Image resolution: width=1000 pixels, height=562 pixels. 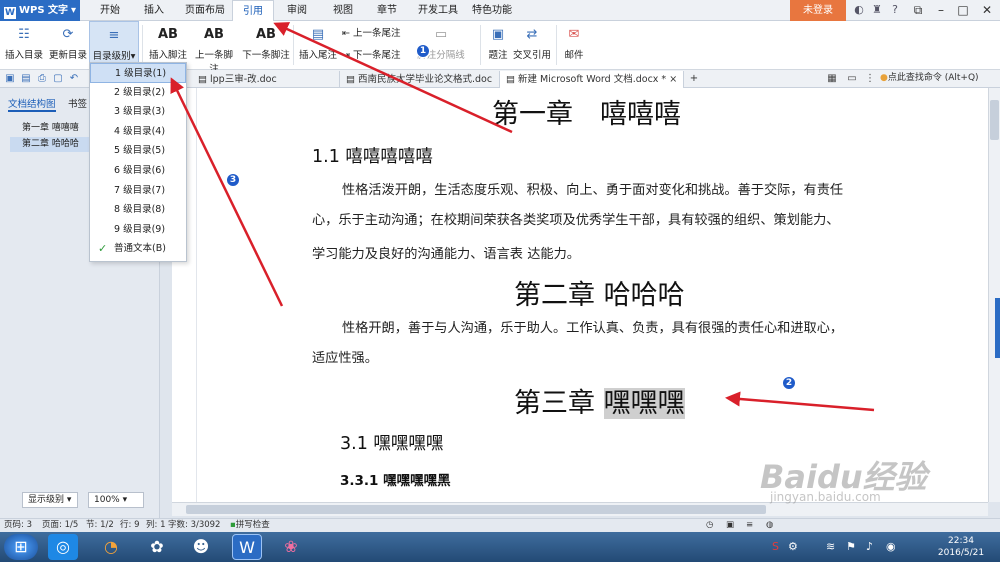 What do you see at coordinates (42, 78) in the screenshot?
I see `print-icon: ⎙` at bounding box center [42, 78].